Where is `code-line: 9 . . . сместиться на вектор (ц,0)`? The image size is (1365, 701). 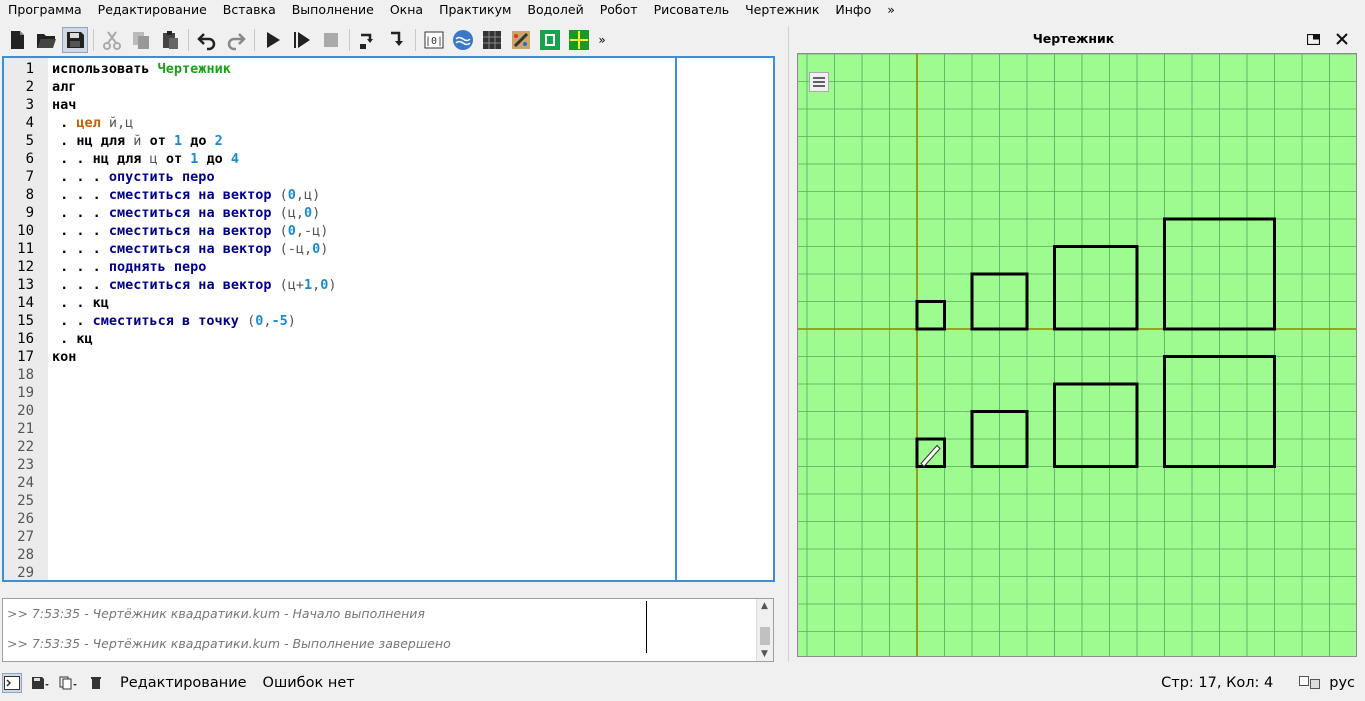 code-line: 9 . . . сместиться на вектор (ц,0) is located at coordinates (339, 213).